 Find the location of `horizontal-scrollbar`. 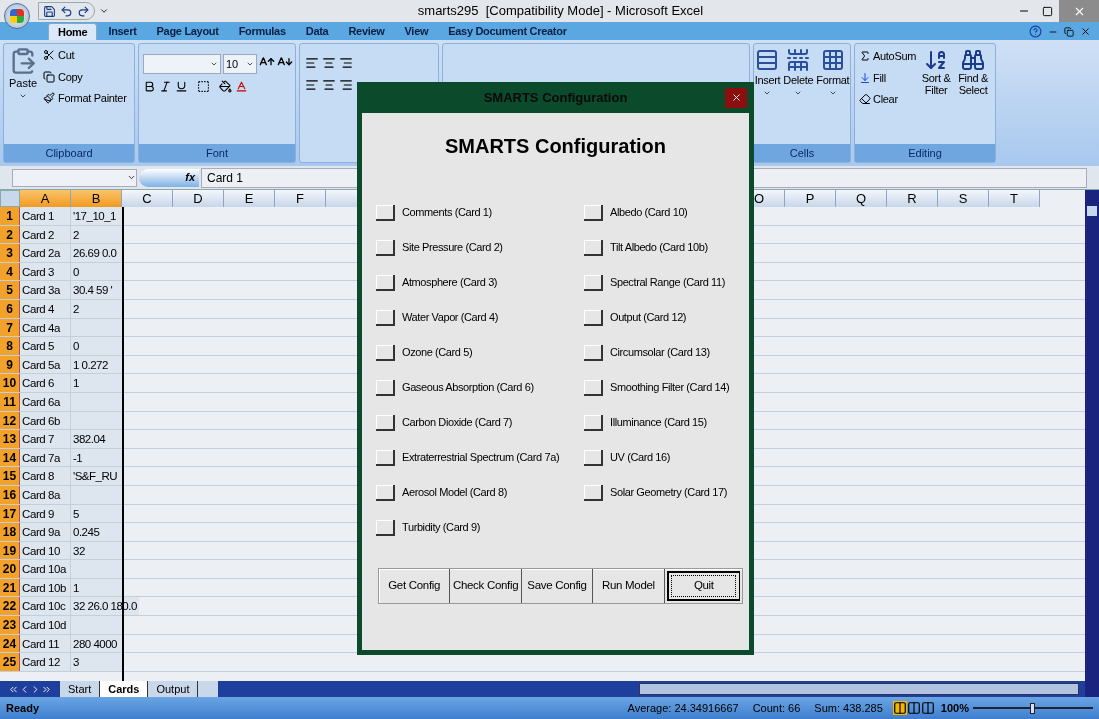

horizontal-scrollbar is located at coordinates (859, 689).